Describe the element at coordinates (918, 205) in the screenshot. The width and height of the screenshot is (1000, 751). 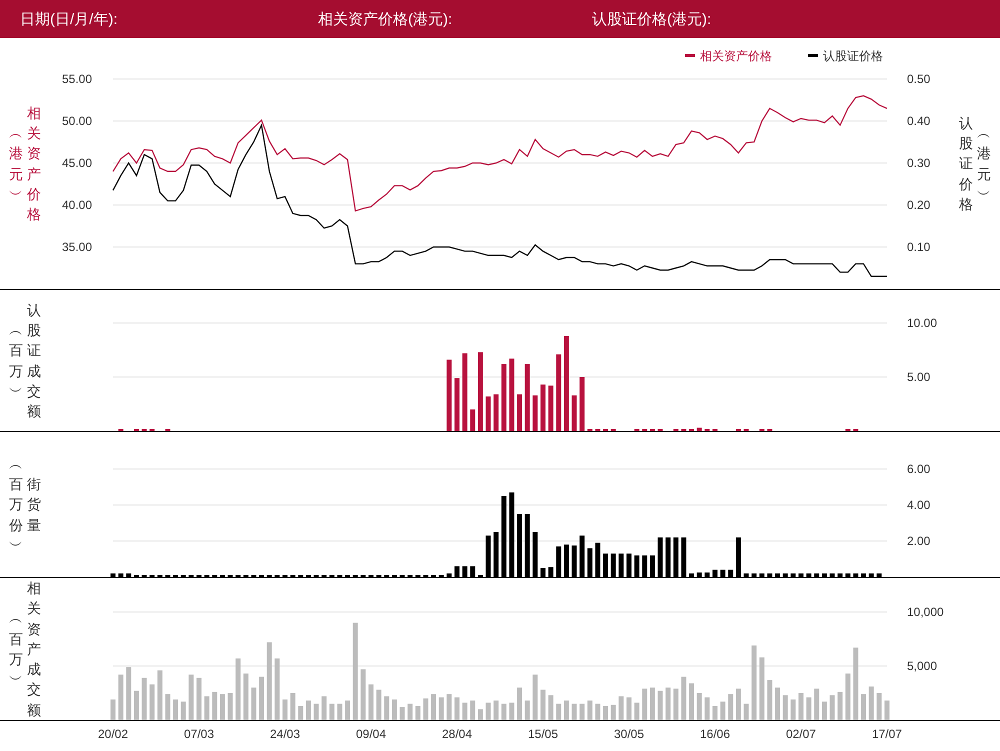
I see `axis-label: 0.20` at that location.